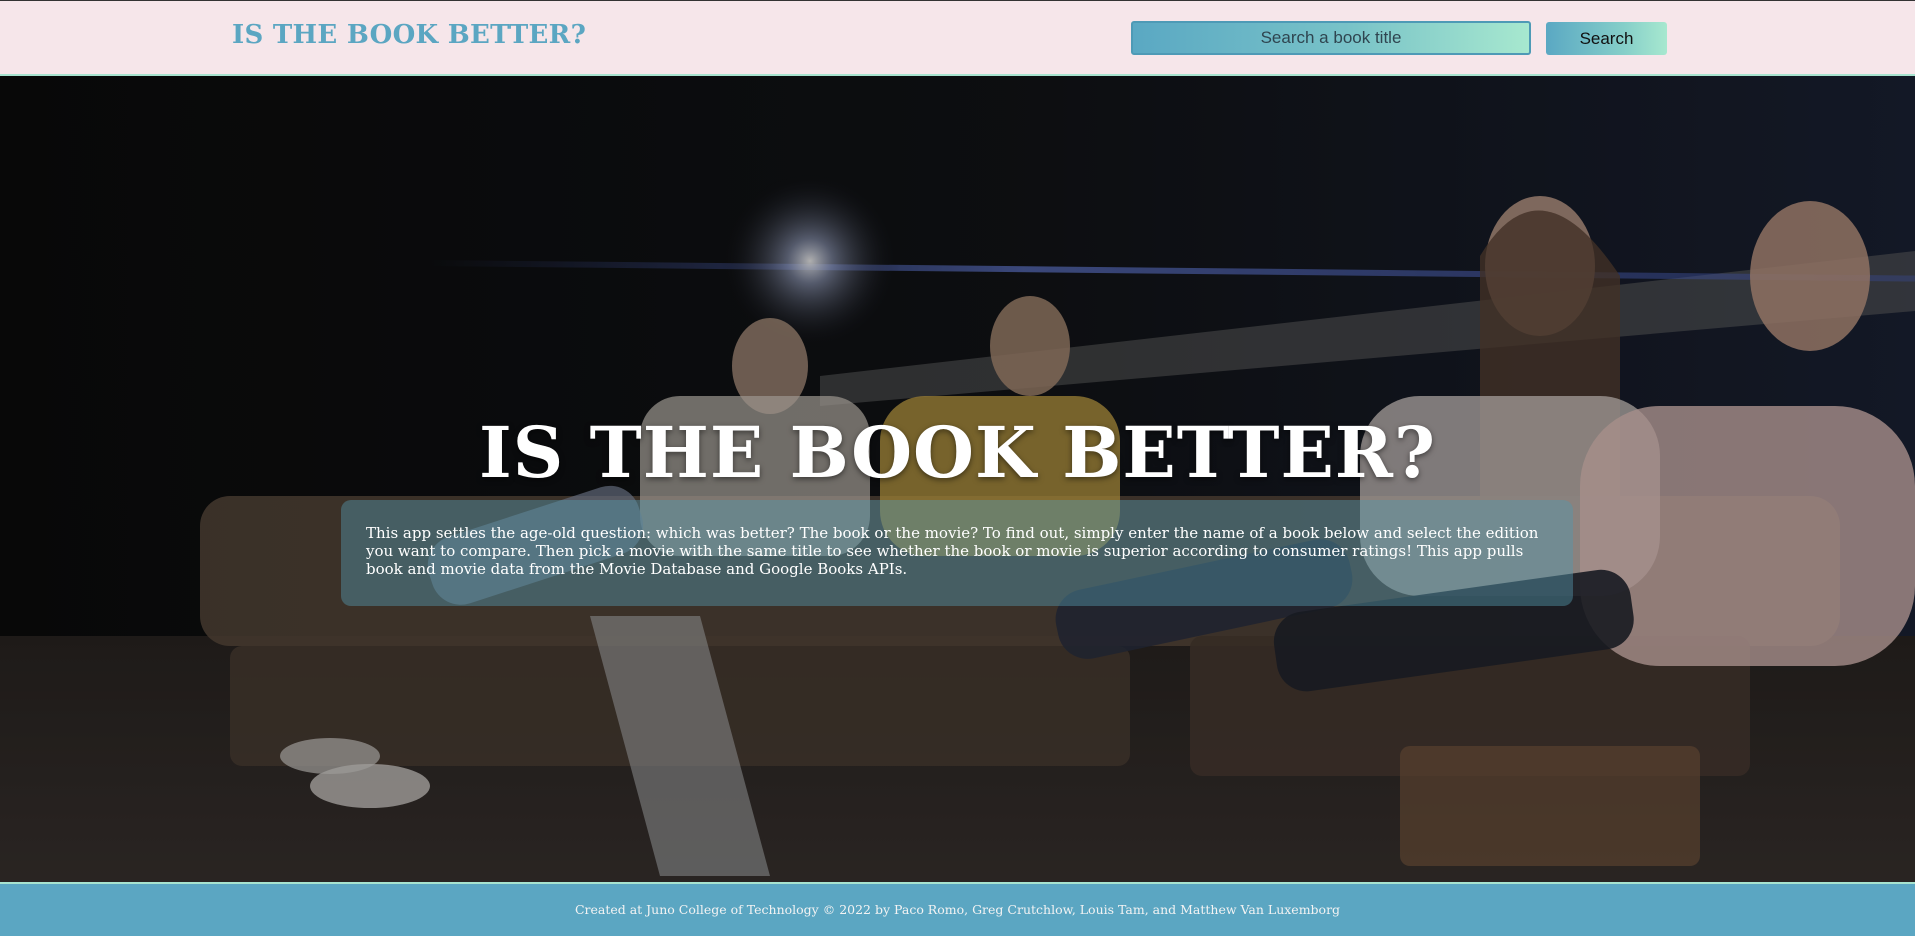 This screenshot has height=936, width=1915. I want to click on search-button: Search, so click(1606, 38).